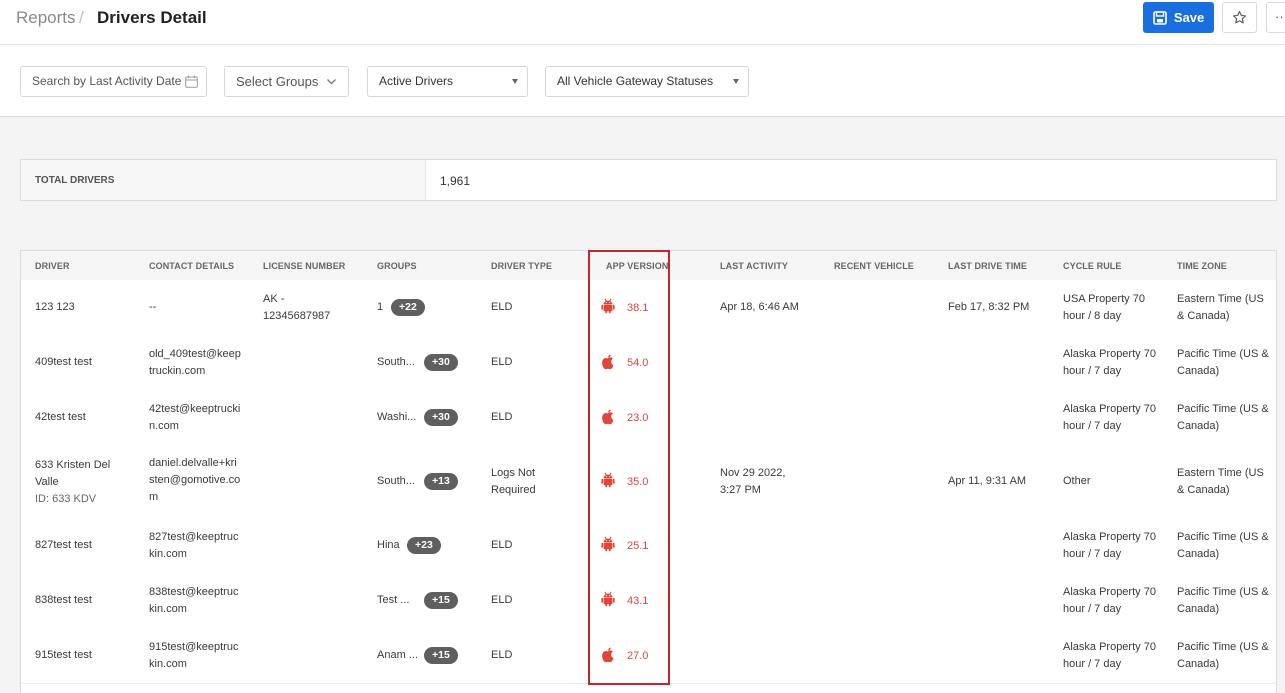 This screenshot has width=1285, height=693. What do you see at coordinates (638, 656) in the screenshot?
I see `app-version-value: 27.0` at bounding box center [638, 656].